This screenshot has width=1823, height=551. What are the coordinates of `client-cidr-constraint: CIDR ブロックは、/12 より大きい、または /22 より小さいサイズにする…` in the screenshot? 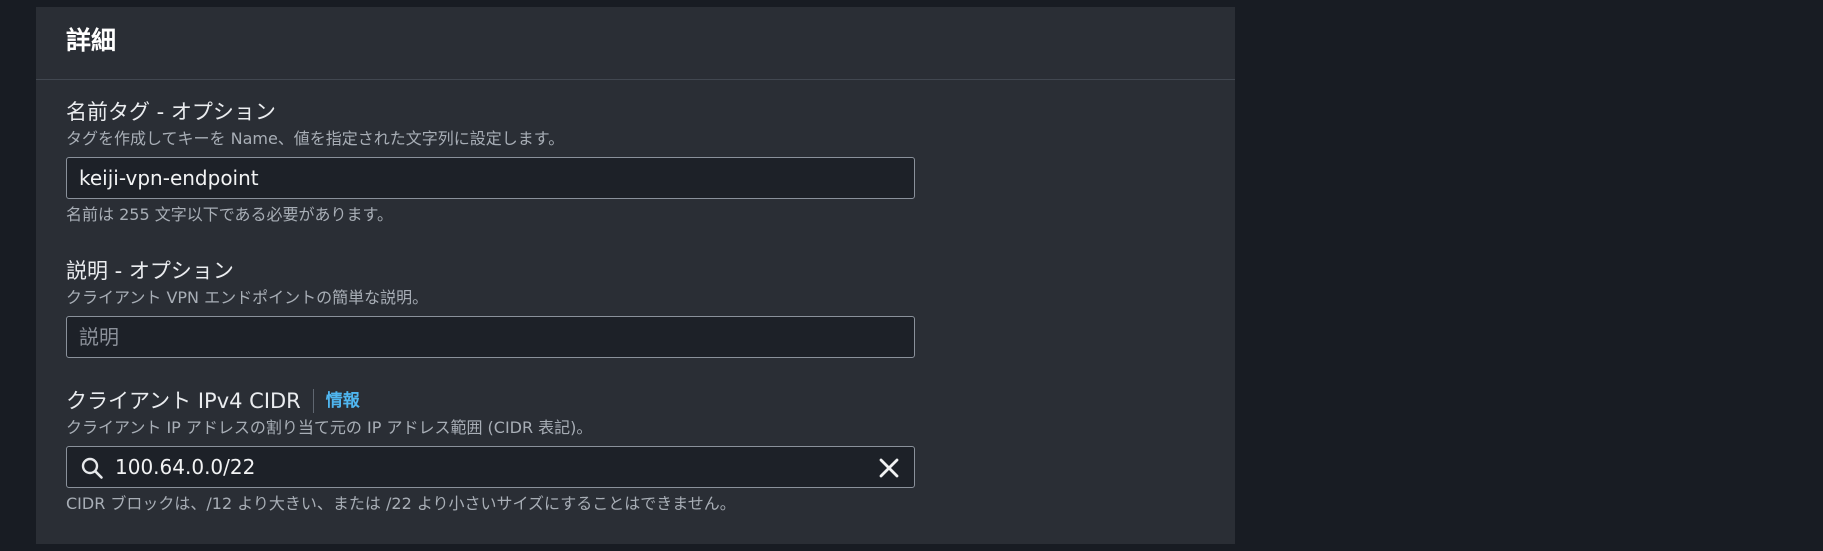 It's located at (401, 503).